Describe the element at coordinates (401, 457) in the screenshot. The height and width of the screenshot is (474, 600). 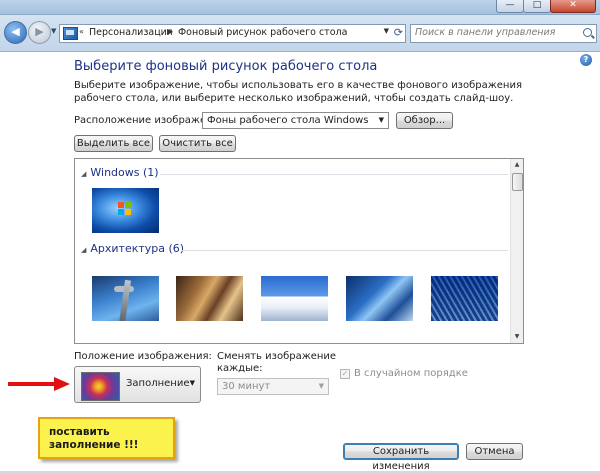
I see `save-changes-button: Сохранить изменения` at that location.